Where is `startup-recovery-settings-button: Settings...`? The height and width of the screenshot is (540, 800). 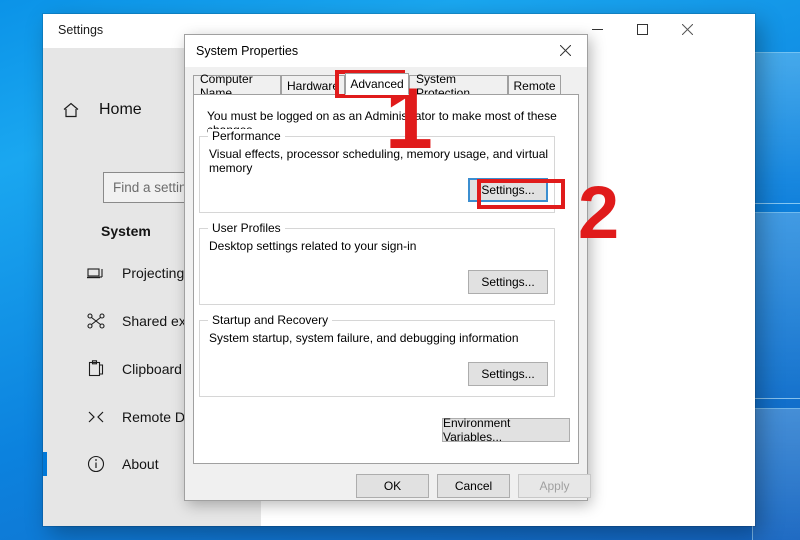
startup-recovery-settings-button: Settings... is located at coordinates (508, 374).